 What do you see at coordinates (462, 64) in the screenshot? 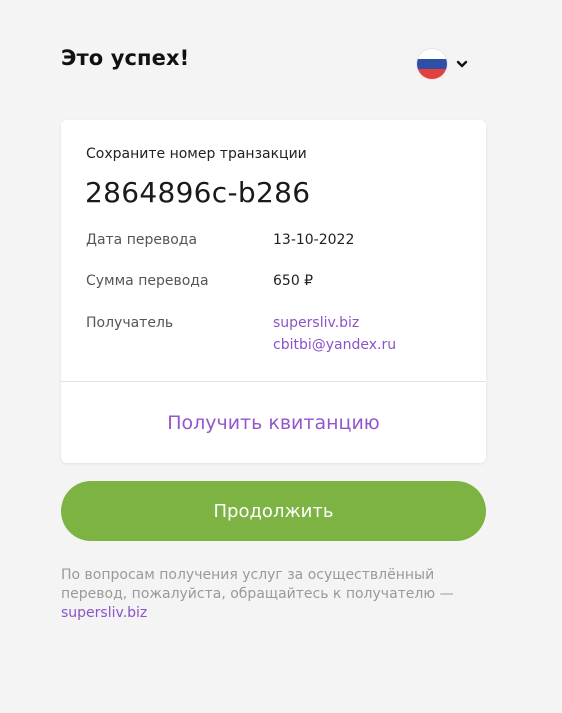
I see `chevron-down-icon` at bounding box center [462, 64].